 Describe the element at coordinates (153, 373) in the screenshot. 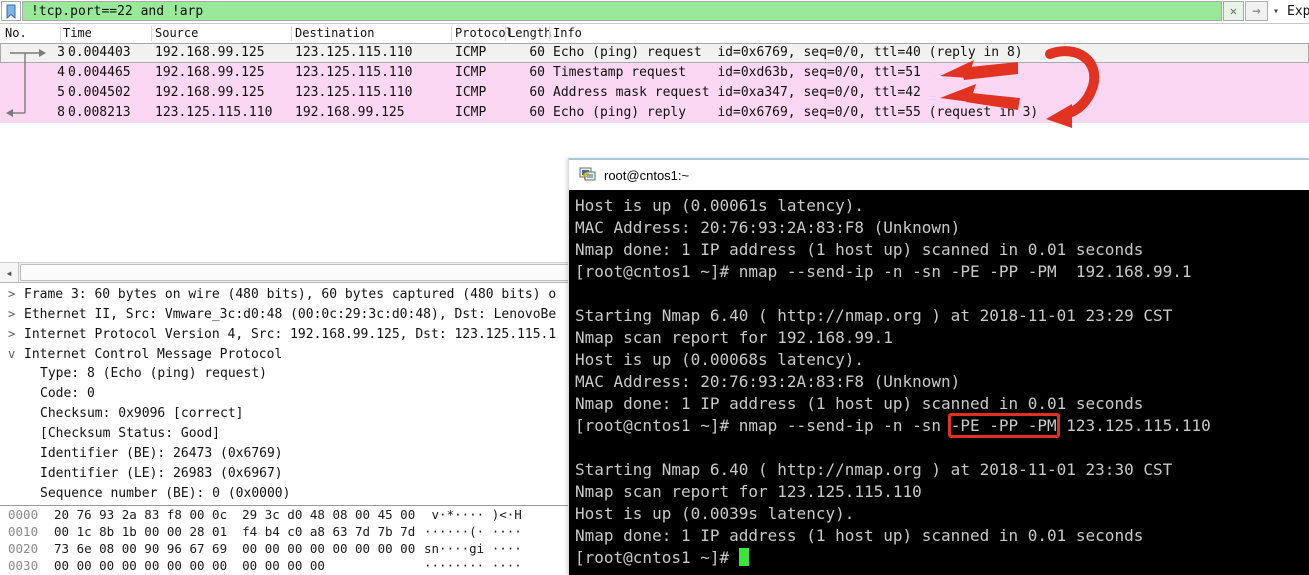

I see `detail-text: Type: 8 (Echo (ping) request)` at that location.